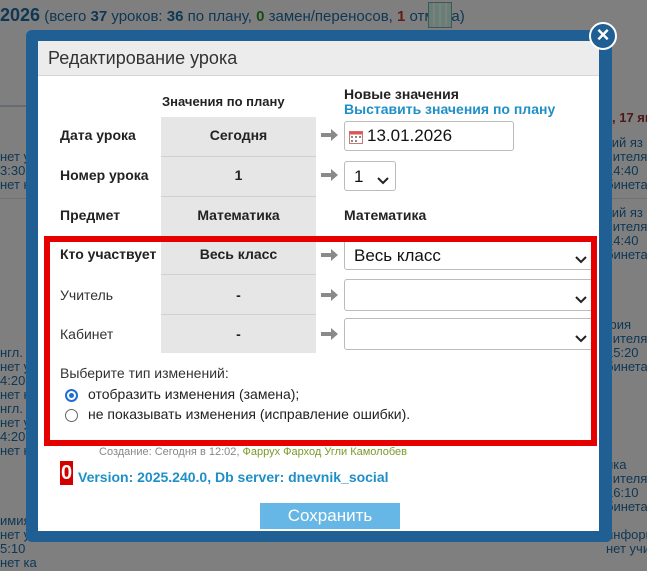  I want to click on date-plan-value: Сегодня, so click(238, 135).